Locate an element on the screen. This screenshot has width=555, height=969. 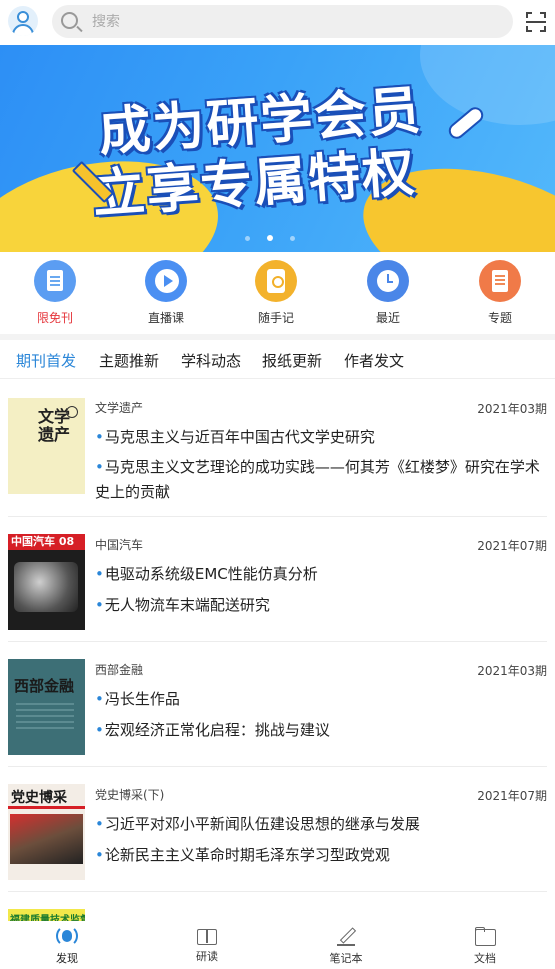
book-icon is located at coordinates (500, 281).